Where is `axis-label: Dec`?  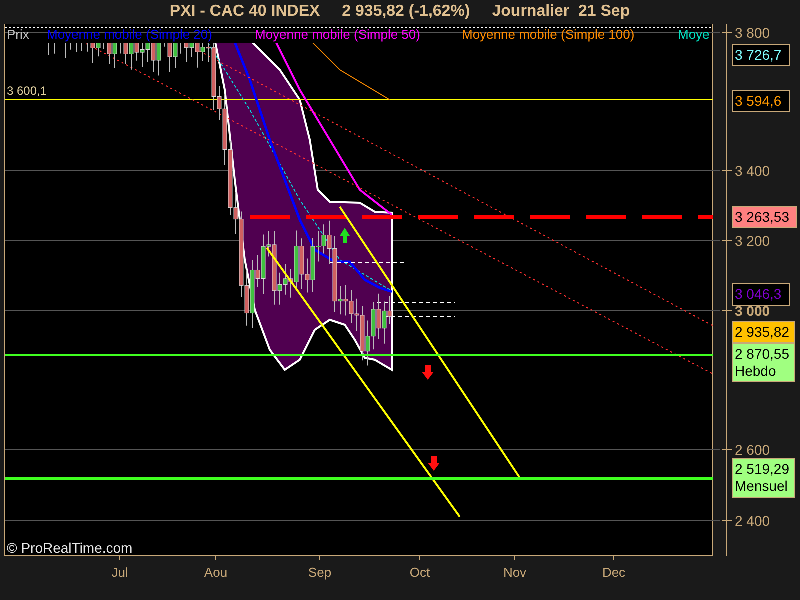
axis-label: Dec is located at coordinates (614, 572).